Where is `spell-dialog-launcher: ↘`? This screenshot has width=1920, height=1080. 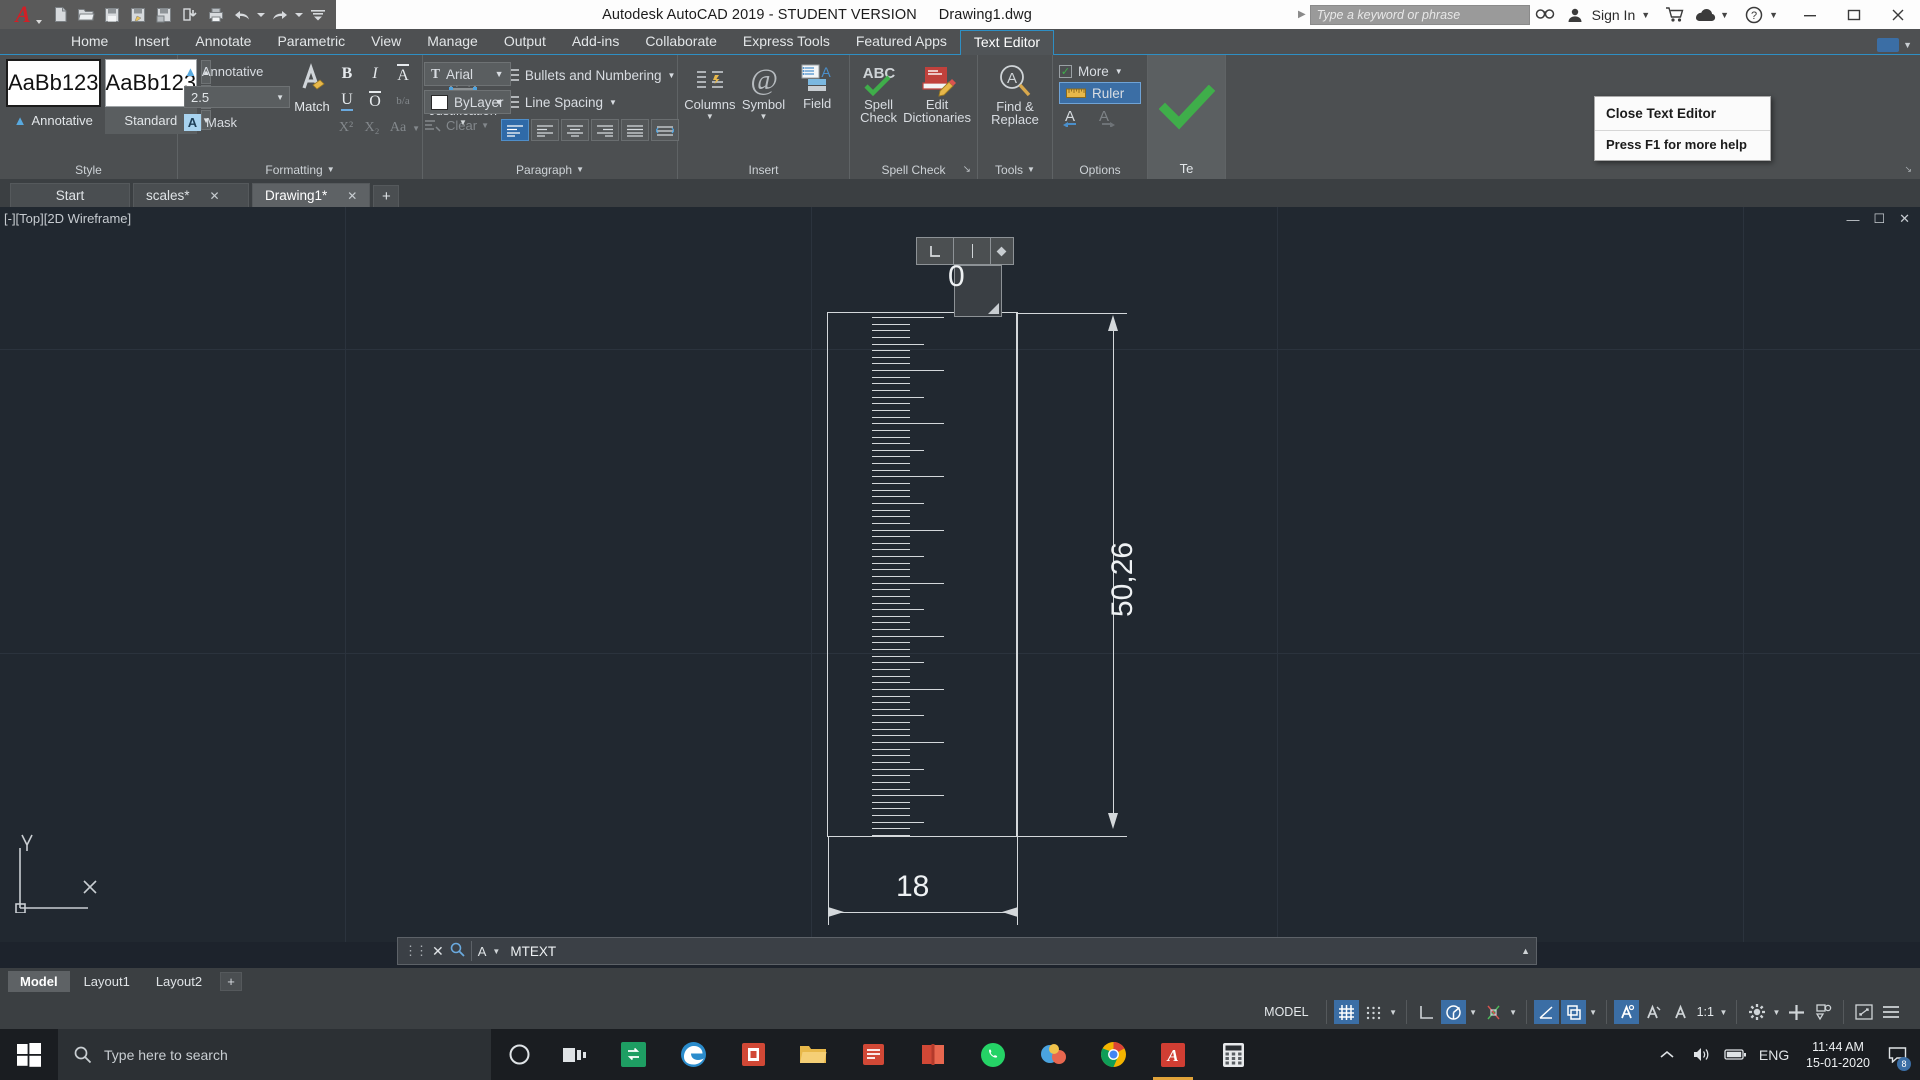
spell-dialog-launcher: ↘ is located at coordinates (967, 169).